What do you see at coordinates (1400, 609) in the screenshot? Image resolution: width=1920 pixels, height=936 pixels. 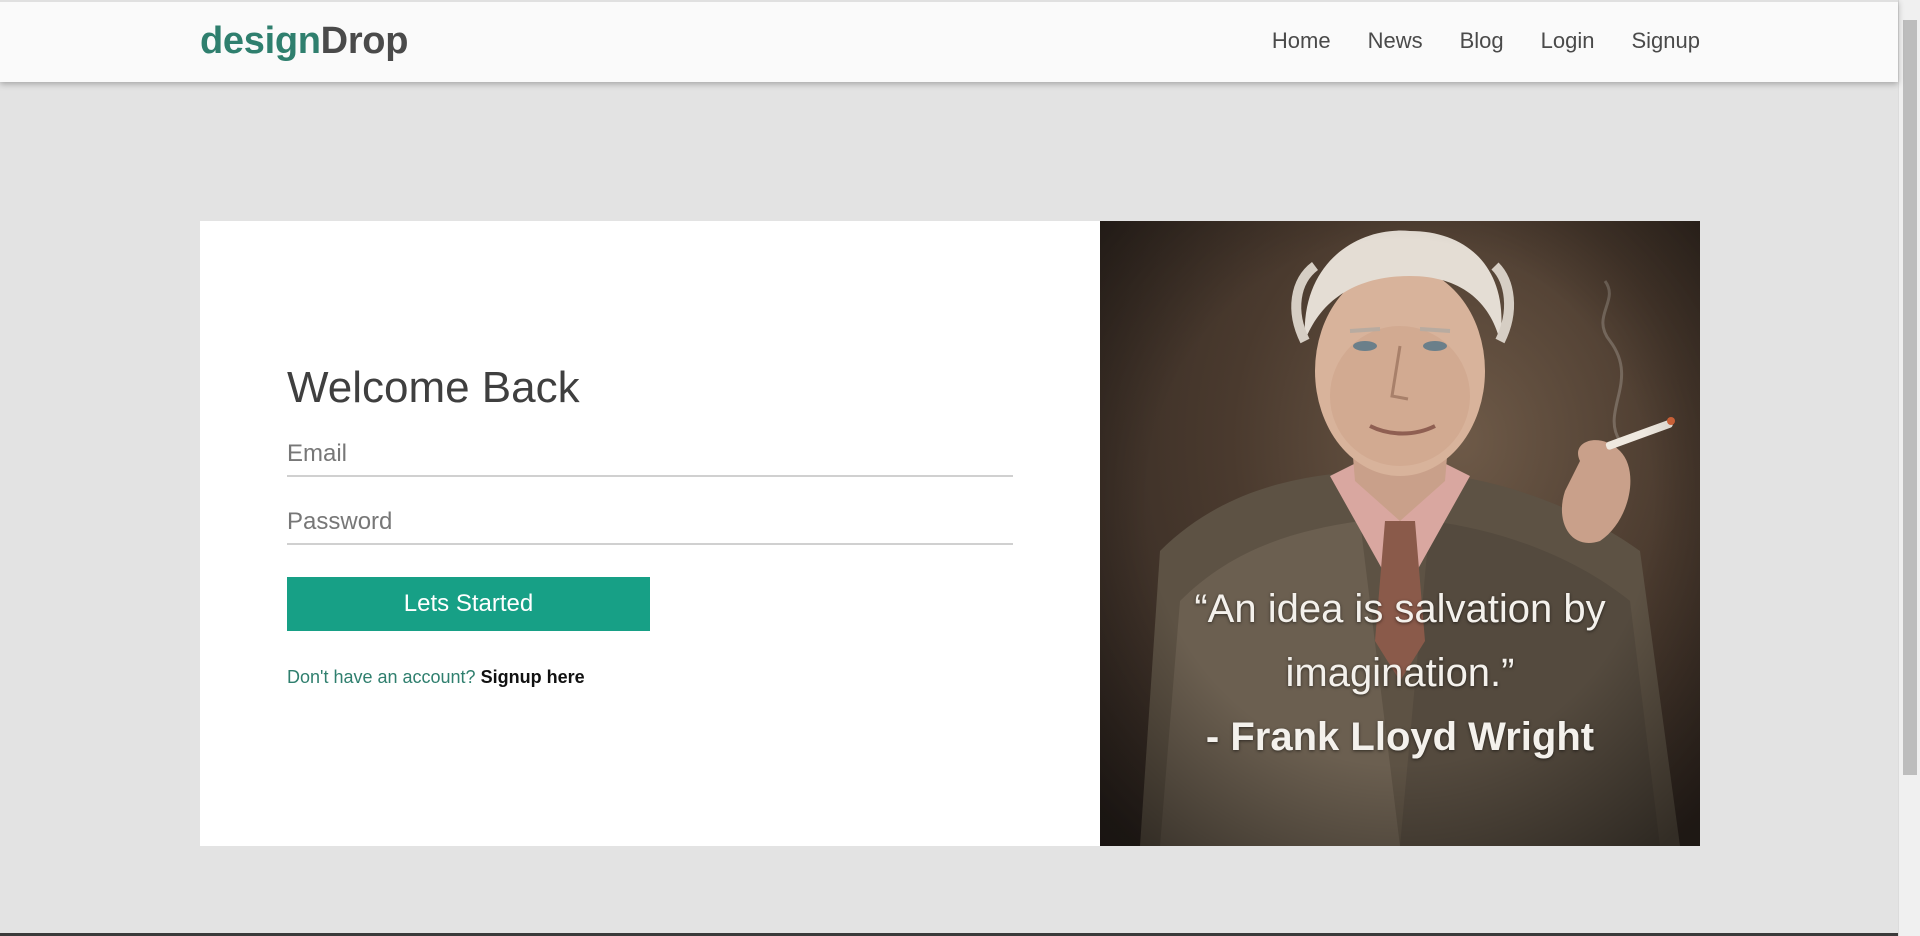 I see `quote-line-1: “An idea is salvation by` at bounding box center [1400, 609].